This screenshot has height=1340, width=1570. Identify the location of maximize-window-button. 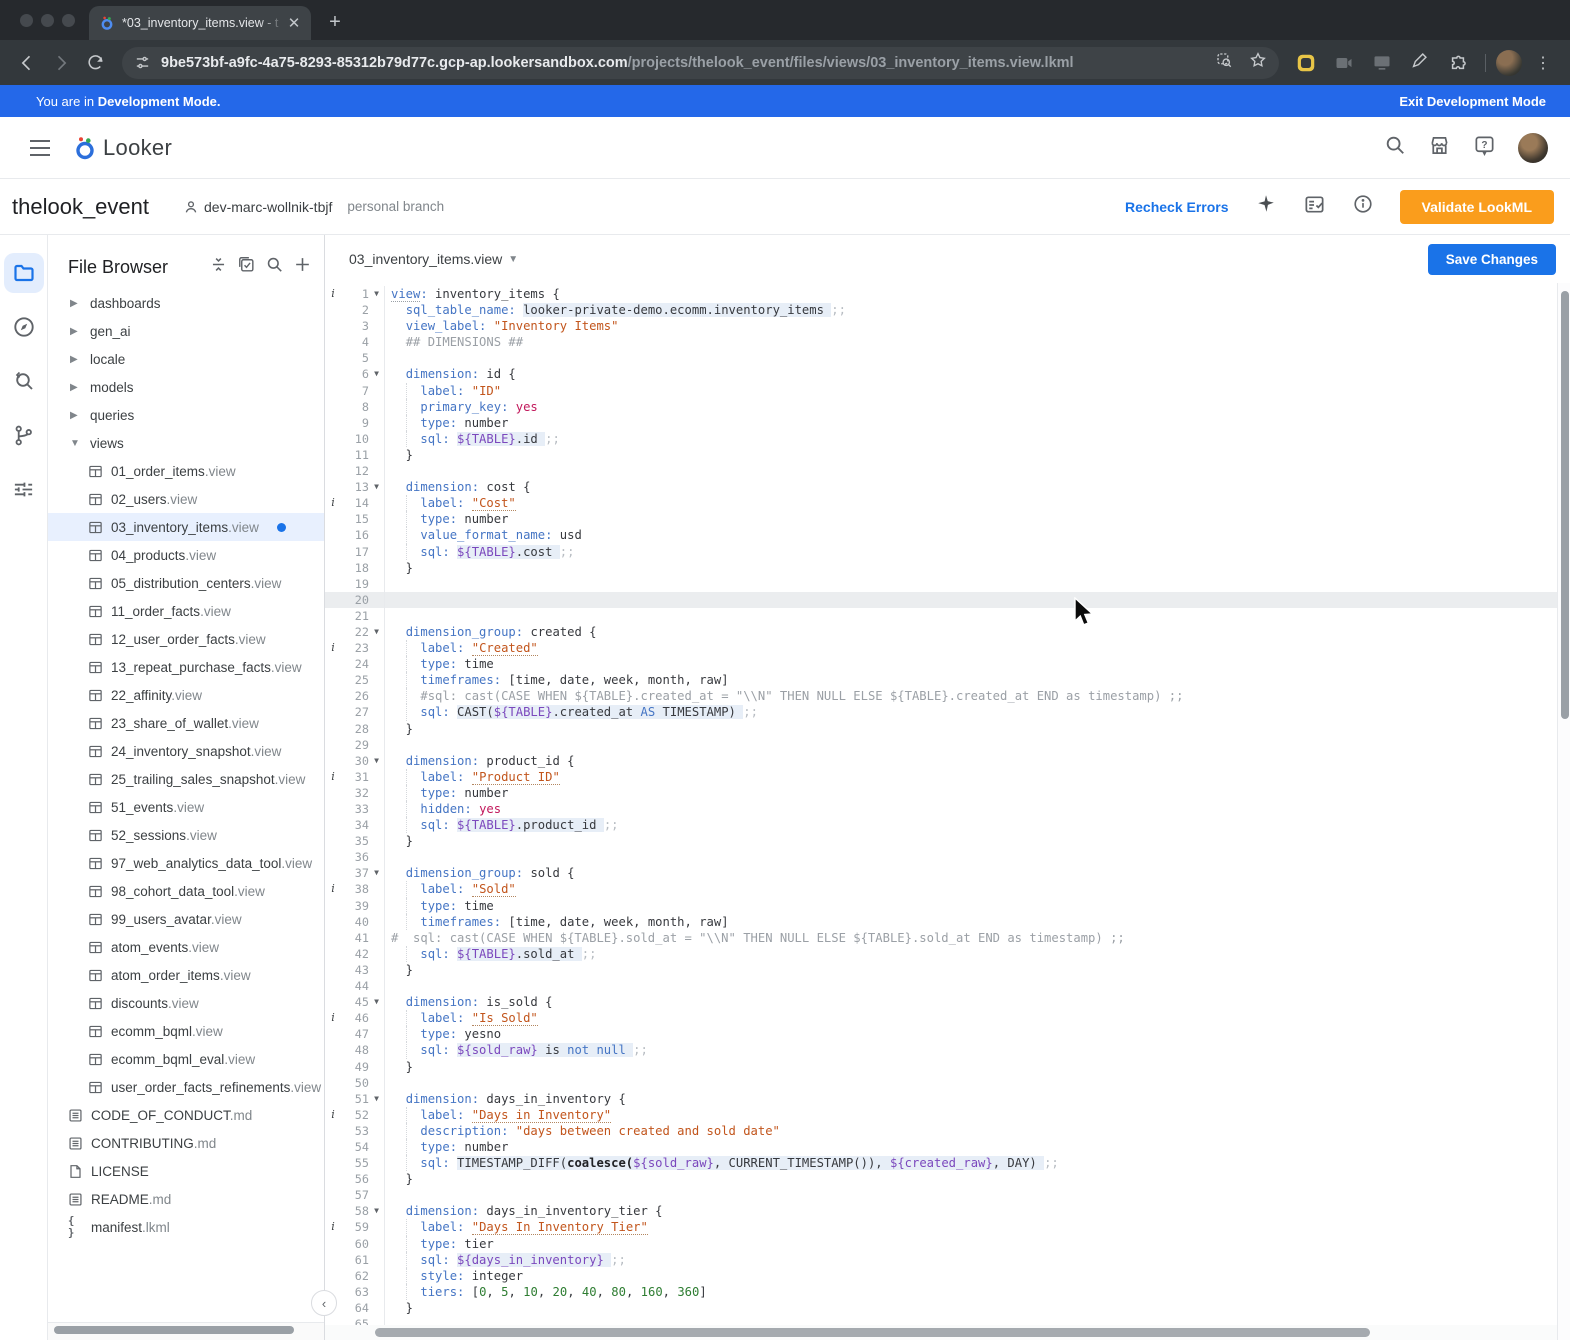
(68, 20).